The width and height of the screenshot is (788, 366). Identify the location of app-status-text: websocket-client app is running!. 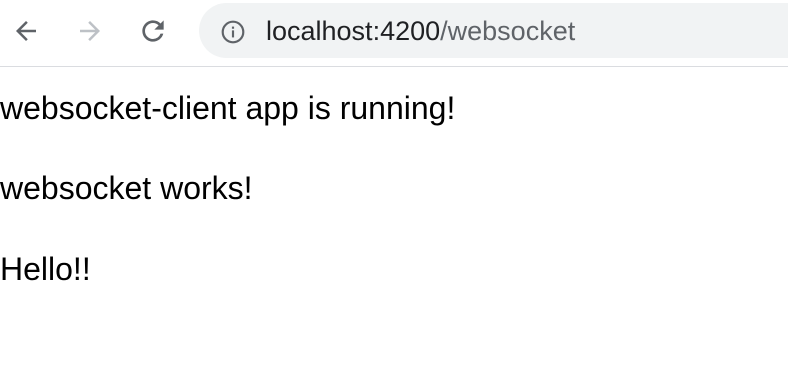
(228, 108).